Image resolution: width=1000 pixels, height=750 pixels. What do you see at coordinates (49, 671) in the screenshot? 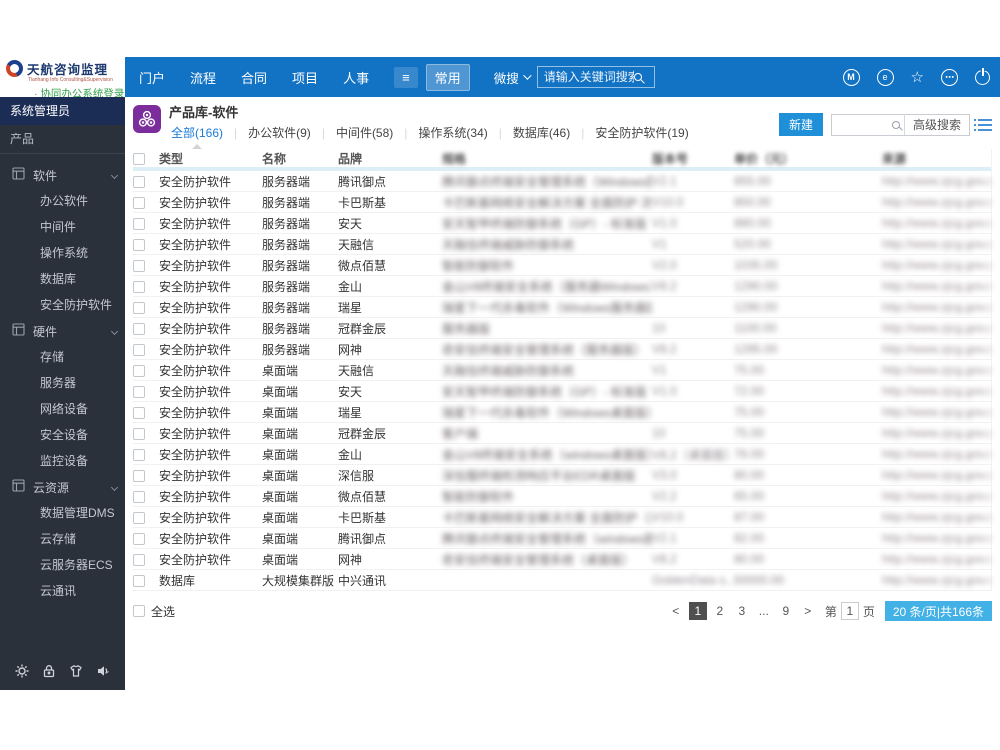
I see `lock-icon` at bounding box center [49, 671].